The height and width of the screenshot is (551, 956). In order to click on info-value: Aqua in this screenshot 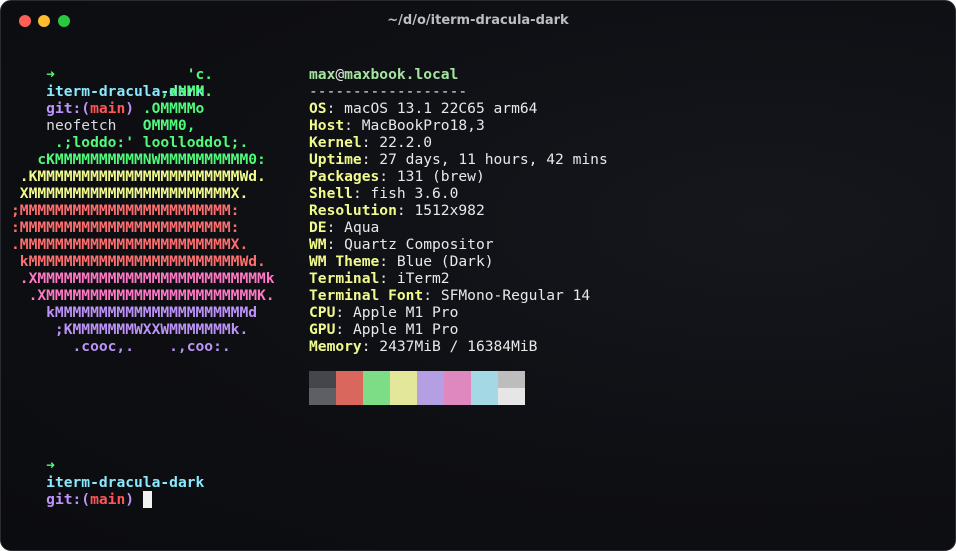, I will do `click(362, 227)`.